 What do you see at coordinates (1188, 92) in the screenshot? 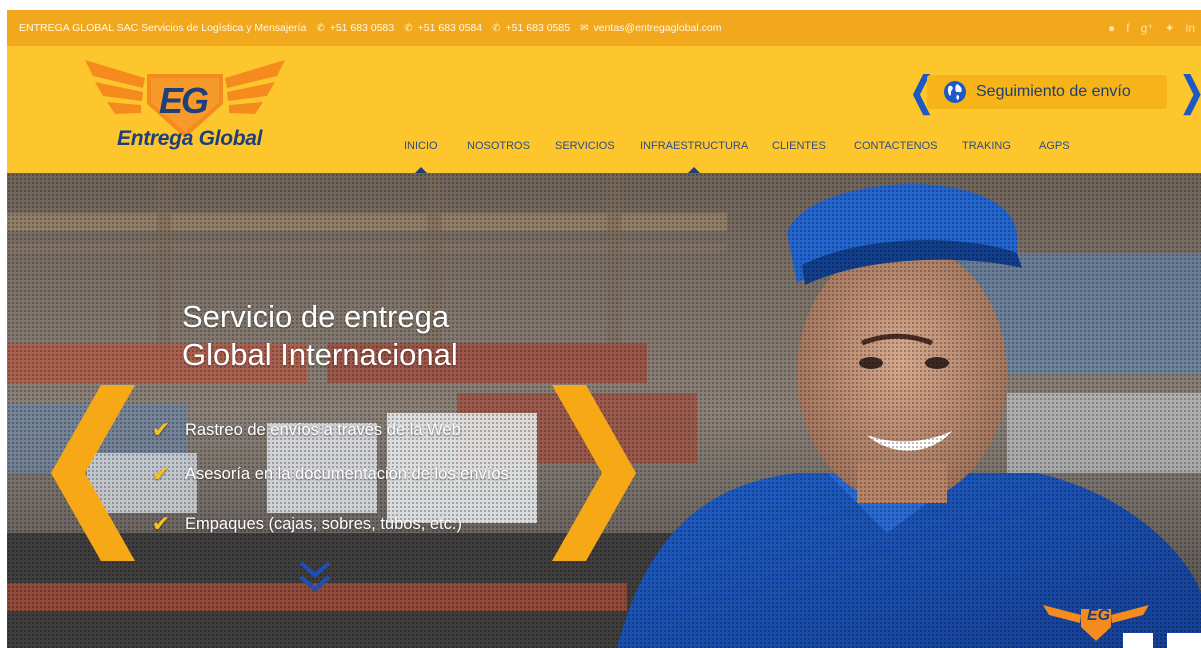
I see `chevron-right-icon: ❭` at bounding box center [1188, 92].